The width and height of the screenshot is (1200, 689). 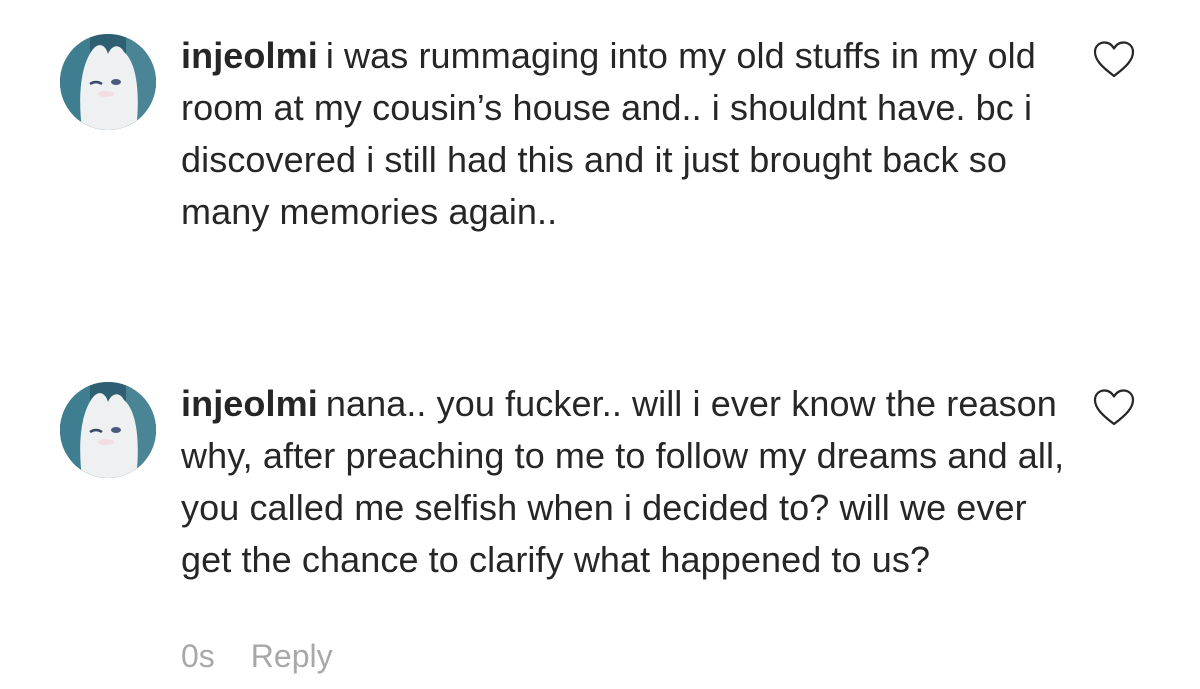 I want to click on comment-meta: 0s Reply, so click(x=257, y=656).